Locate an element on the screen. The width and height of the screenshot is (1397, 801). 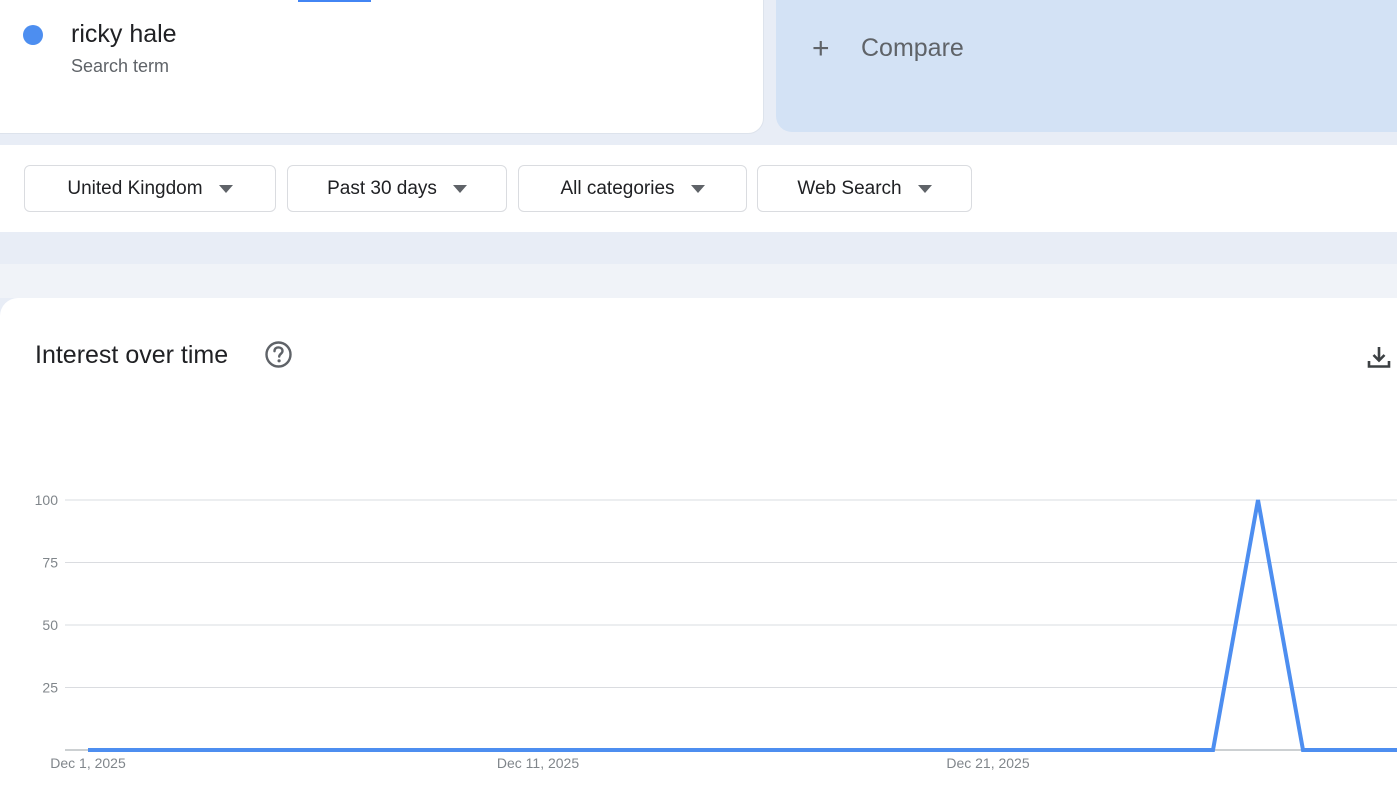
chart-title: Interest over time is located at coordinates (132, 355).